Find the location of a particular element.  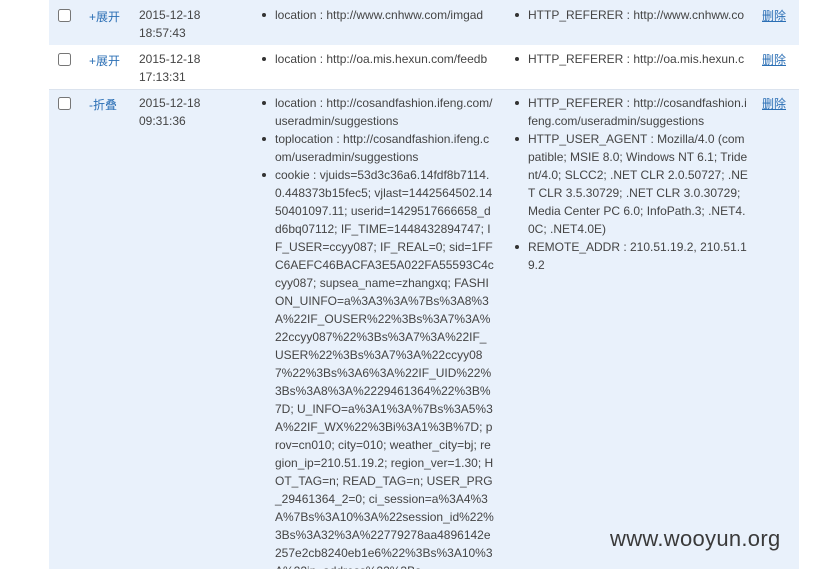

list-item: HTTP_REFERER : http://www.cnhww.co is located at coordinates (632, 15).